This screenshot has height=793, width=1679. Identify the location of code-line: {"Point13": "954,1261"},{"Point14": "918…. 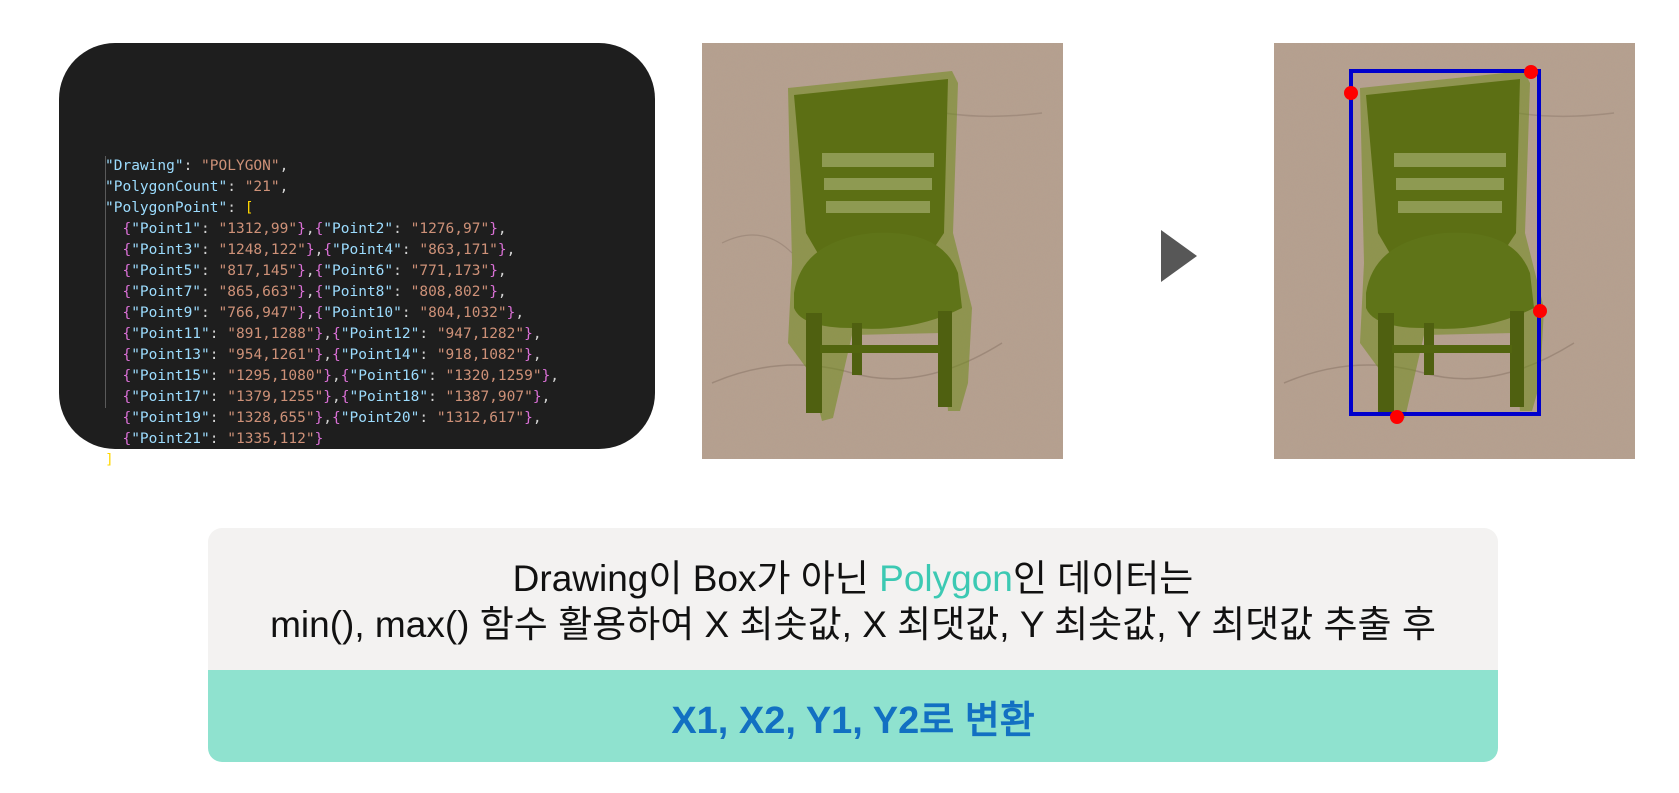
(332, 355).